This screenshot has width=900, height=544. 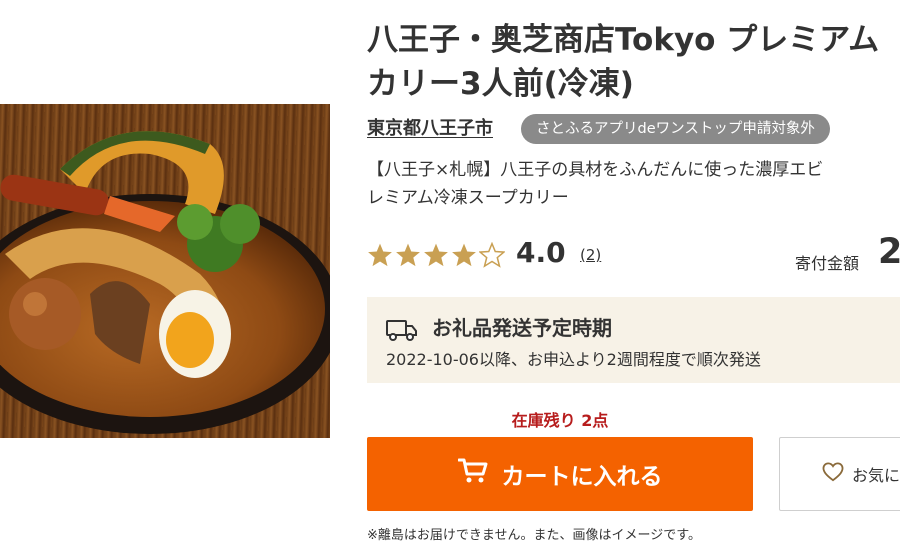 I want to click on description-line1: 【八王子×札幌】八王子の具材をふんだんに使った濃厚エビ, so click(x=595, y=170).